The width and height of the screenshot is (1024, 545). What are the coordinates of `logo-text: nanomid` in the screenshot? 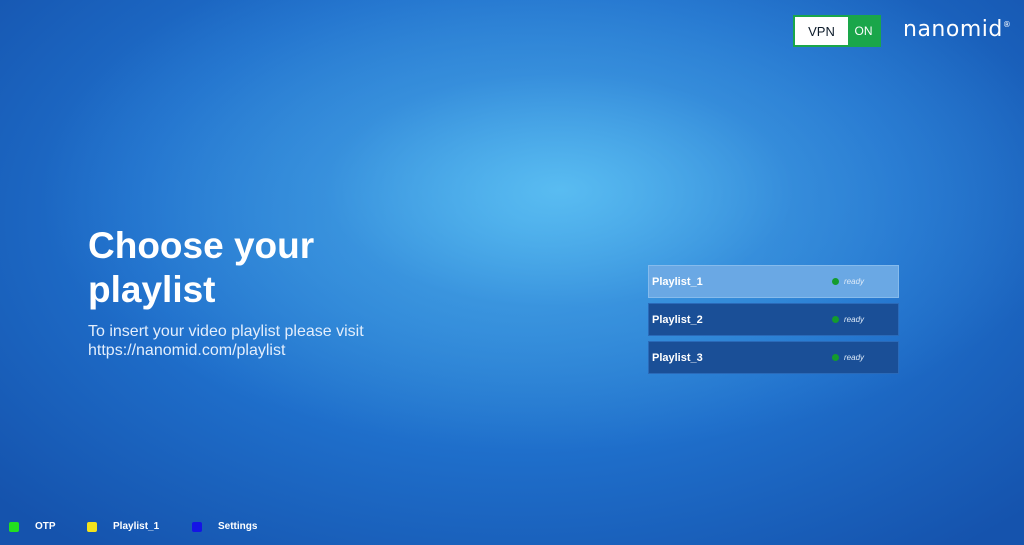 It's located at (953, 29).